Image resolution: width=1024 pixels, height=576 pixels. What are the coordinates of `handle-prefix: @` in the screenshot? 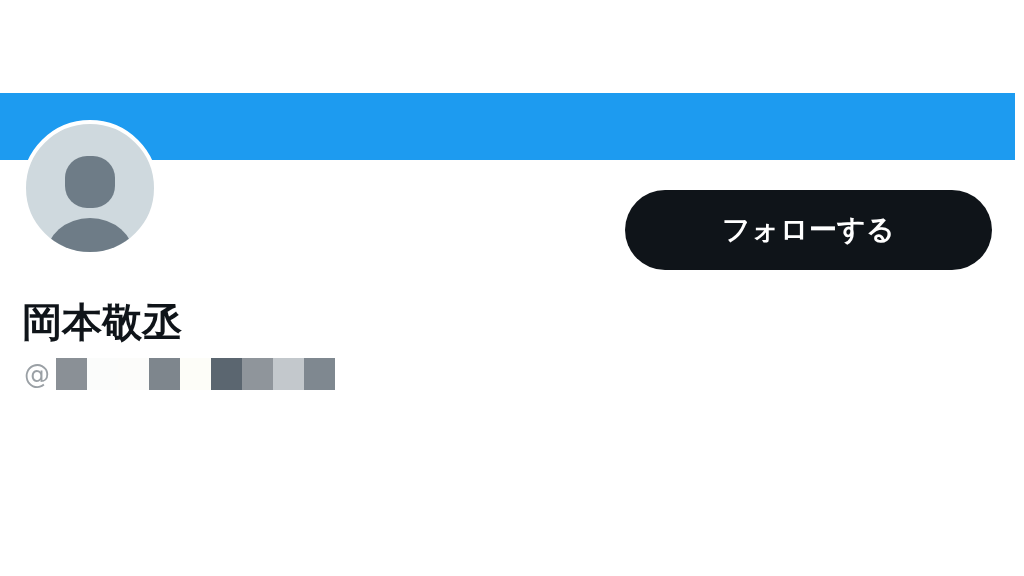 It's located at (37, 374).